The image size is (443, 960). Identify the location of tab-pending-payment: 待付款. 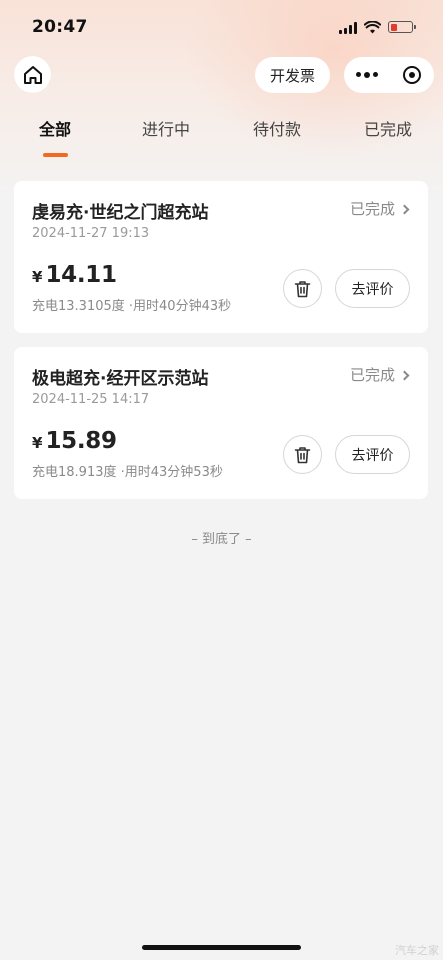
(277, 128).